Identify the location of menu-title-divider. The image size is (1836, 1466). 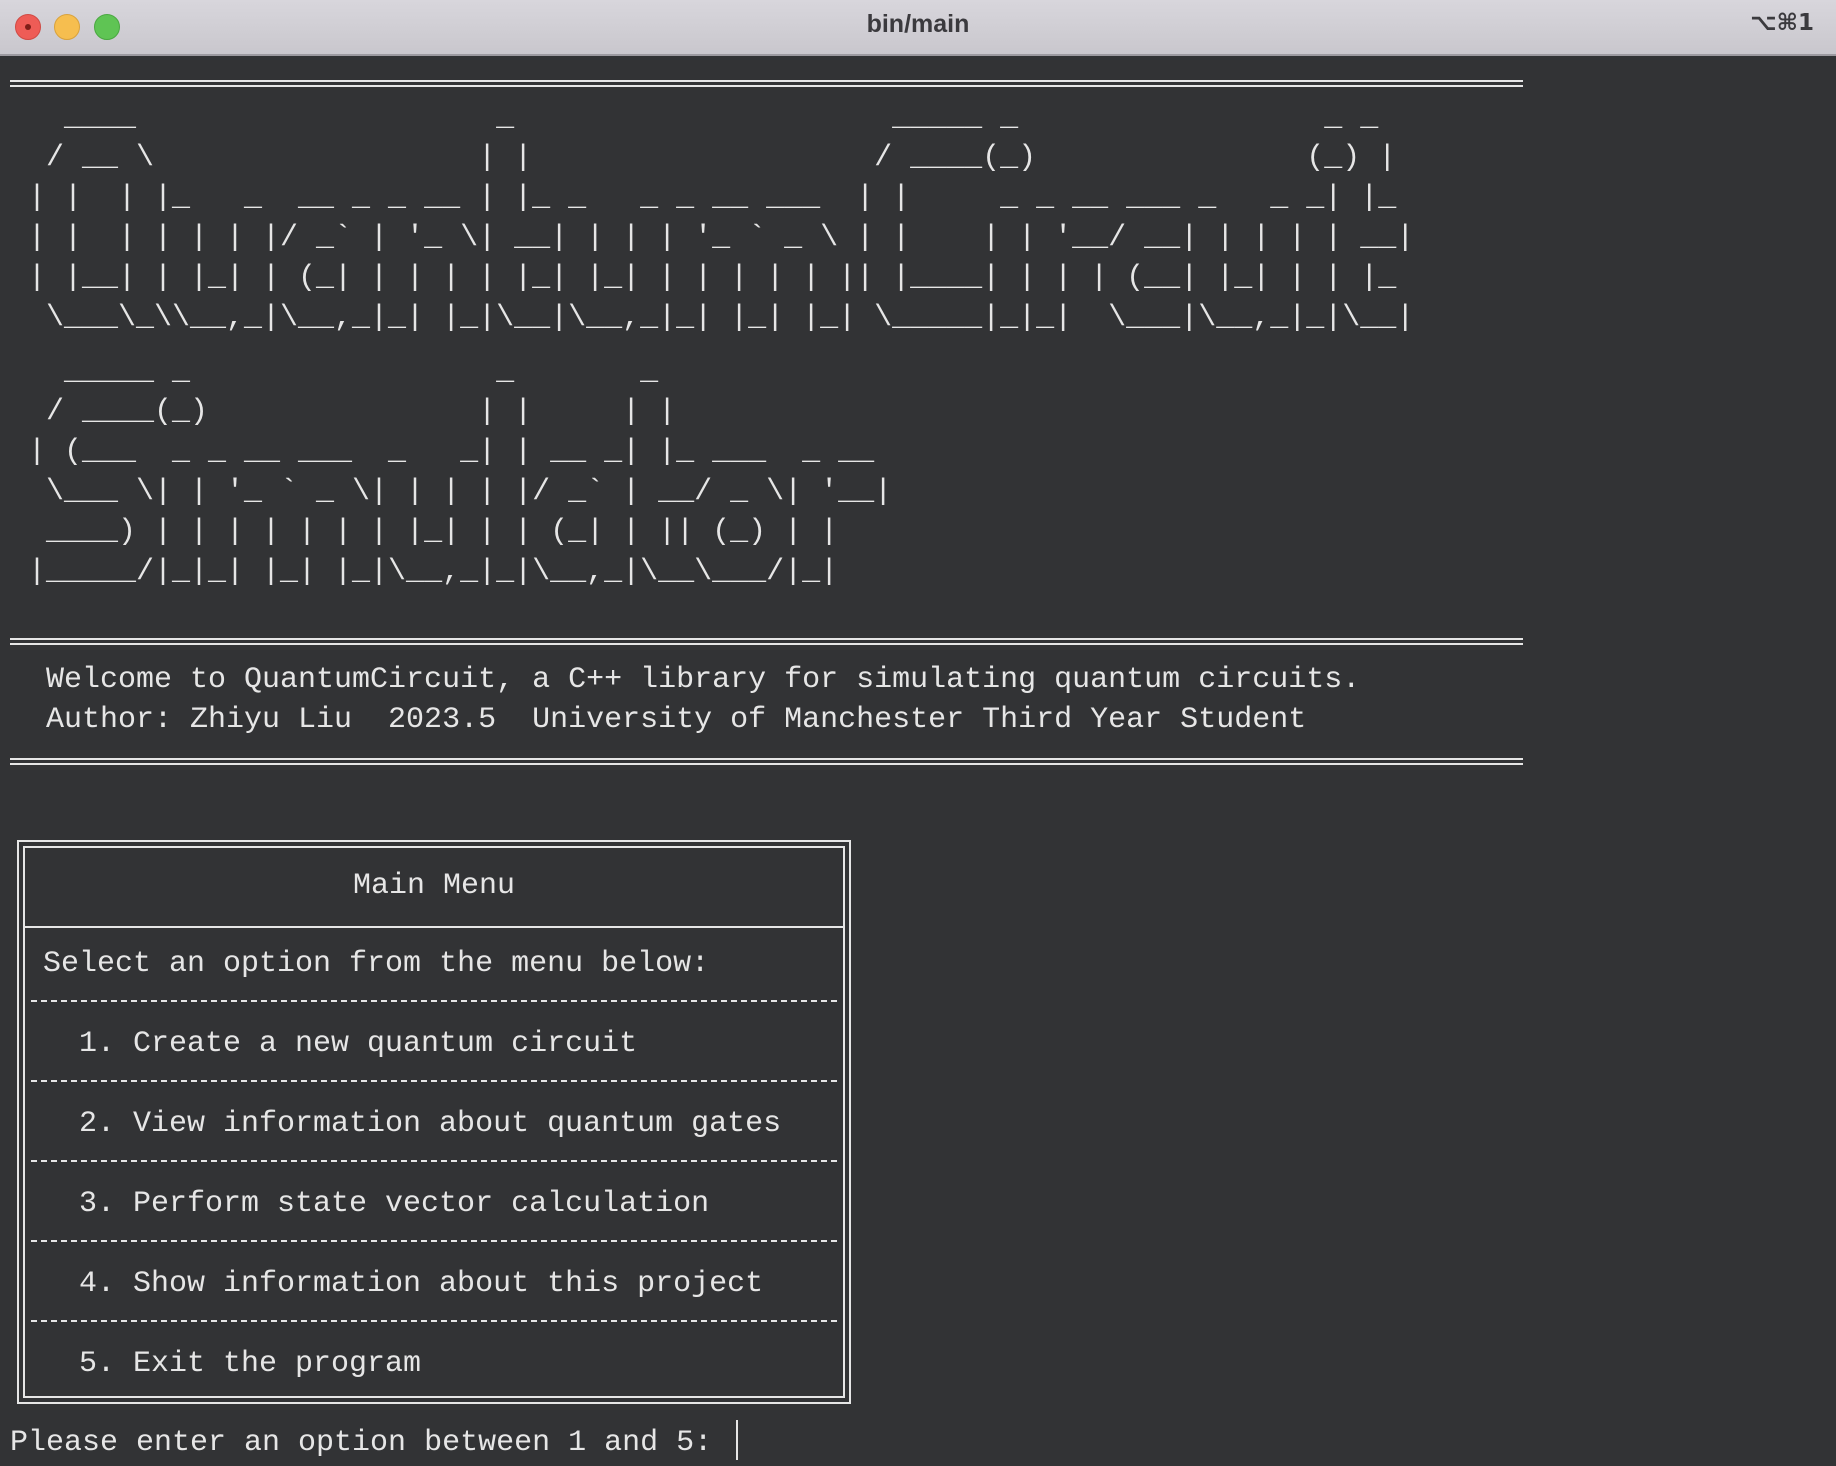
(434, 927).